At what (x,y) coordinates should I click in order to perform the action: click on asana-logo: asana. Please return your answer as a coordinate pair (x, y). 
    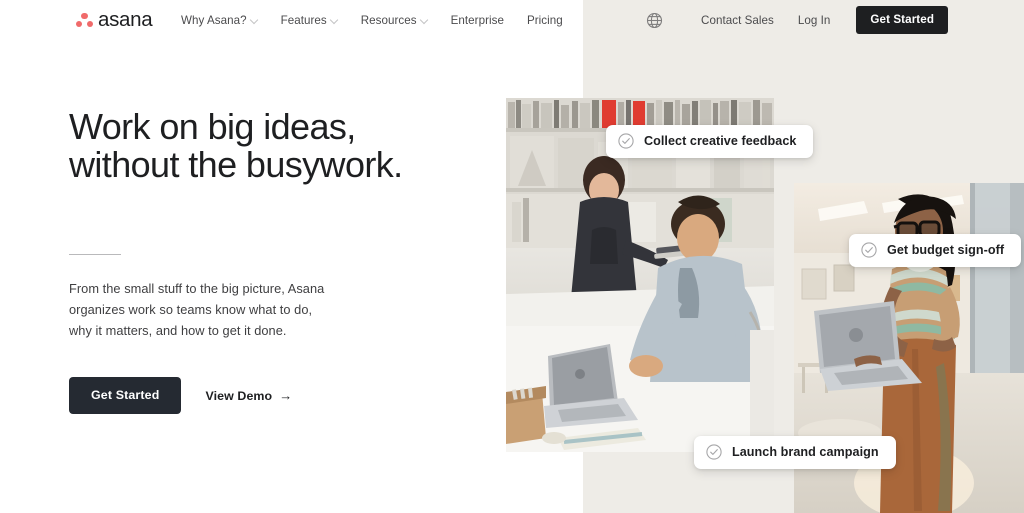
    Looking at the image, I should click on (114, 20).